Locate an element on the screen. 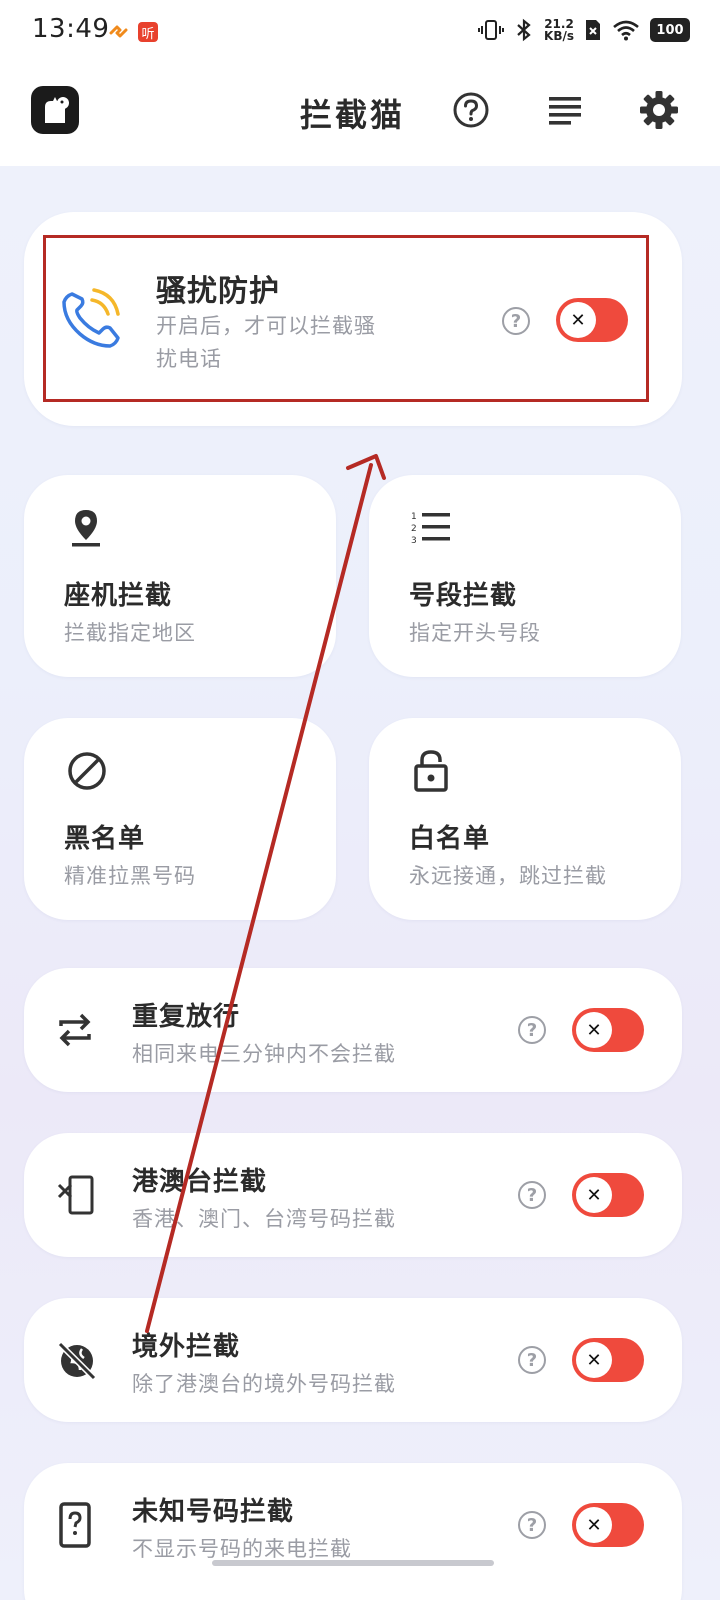 This screenshot has width=720, height=1600. network-speed: 21.2 KB/s is located at coordinates (559, 30).